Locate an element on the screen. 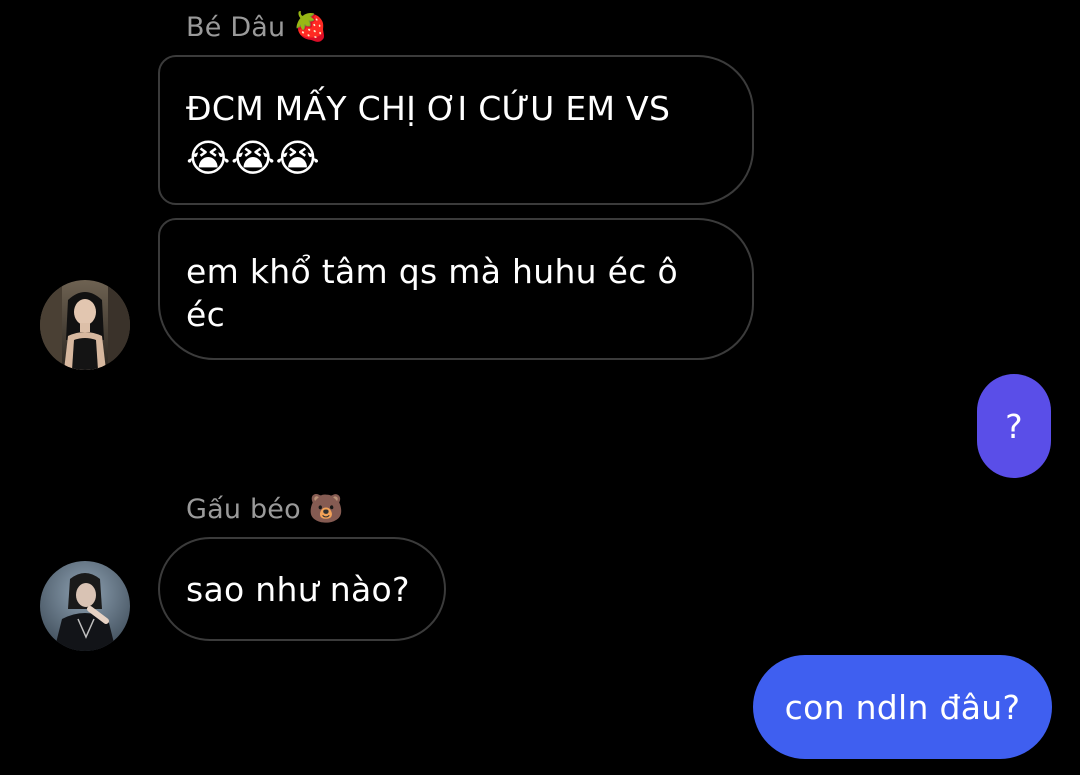  sender-name-label: Gấu béo is located at coordinates (243, 509).